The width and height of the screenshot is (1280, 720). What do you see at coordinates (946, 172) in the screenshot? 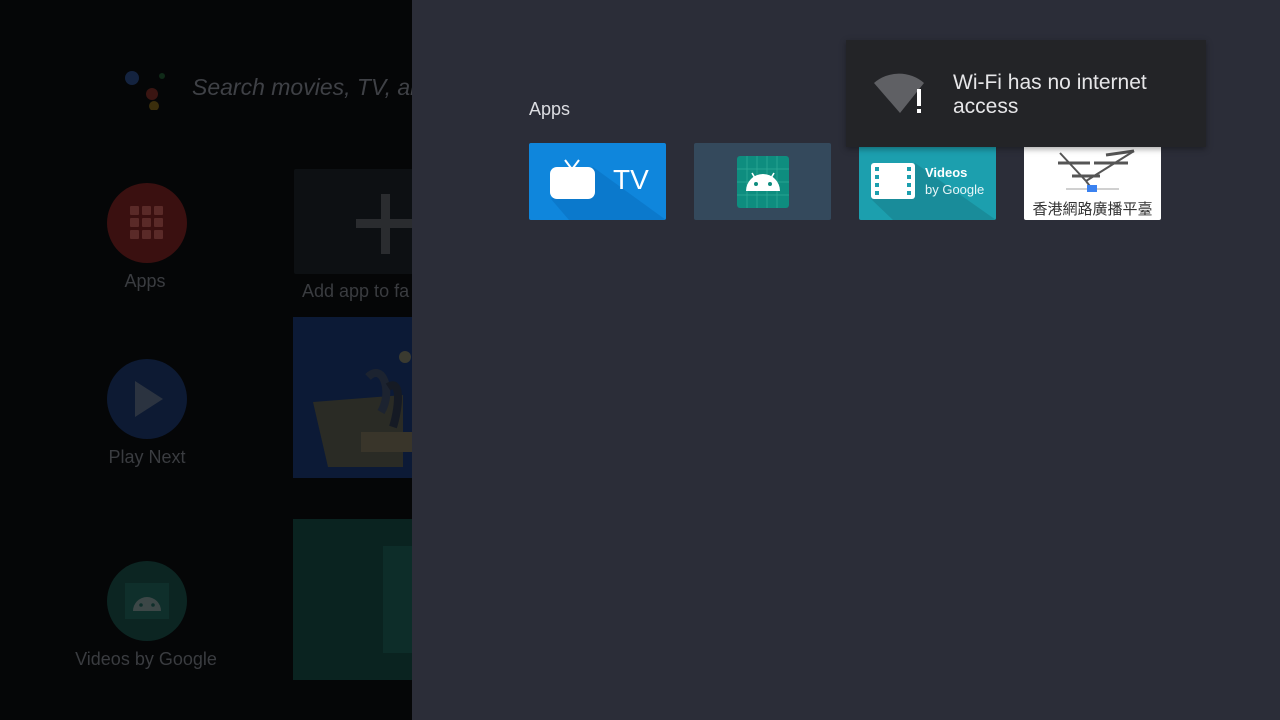
I see `videos-tile-title: Videos` at bounding box center [946, 172].